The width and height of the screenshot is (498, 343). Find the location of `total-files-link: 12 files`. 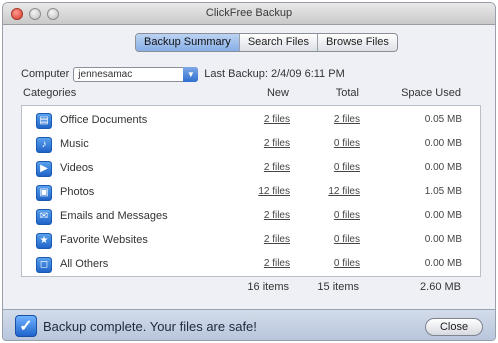

total-files-link: 12 files is located at coordinates (331, 191).